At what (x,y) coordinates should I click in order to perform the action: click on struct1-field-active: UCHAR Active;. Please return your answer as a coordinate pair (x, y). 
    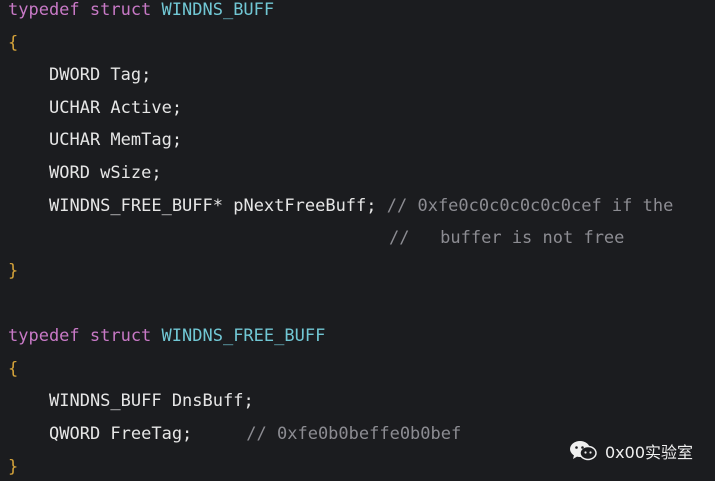
    Looking at the image, I should click on (116, 108).